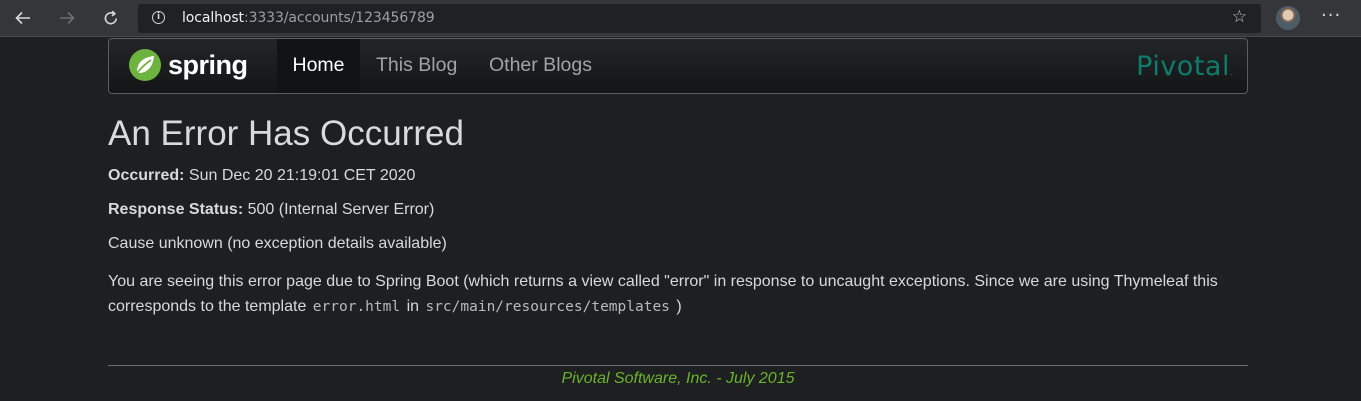  I want to click on pivotal-logo-text: Pivotal, so click(1183, 66).